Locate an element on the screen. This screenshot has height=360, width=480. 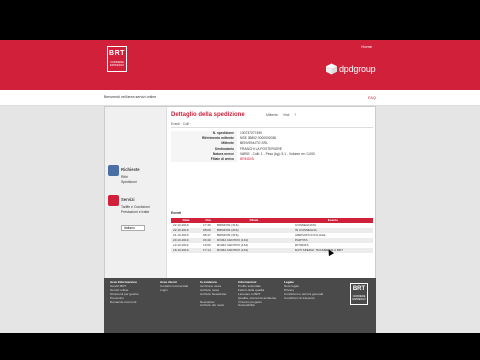
tab-visti: Visti is located at coordinates (286, 115).